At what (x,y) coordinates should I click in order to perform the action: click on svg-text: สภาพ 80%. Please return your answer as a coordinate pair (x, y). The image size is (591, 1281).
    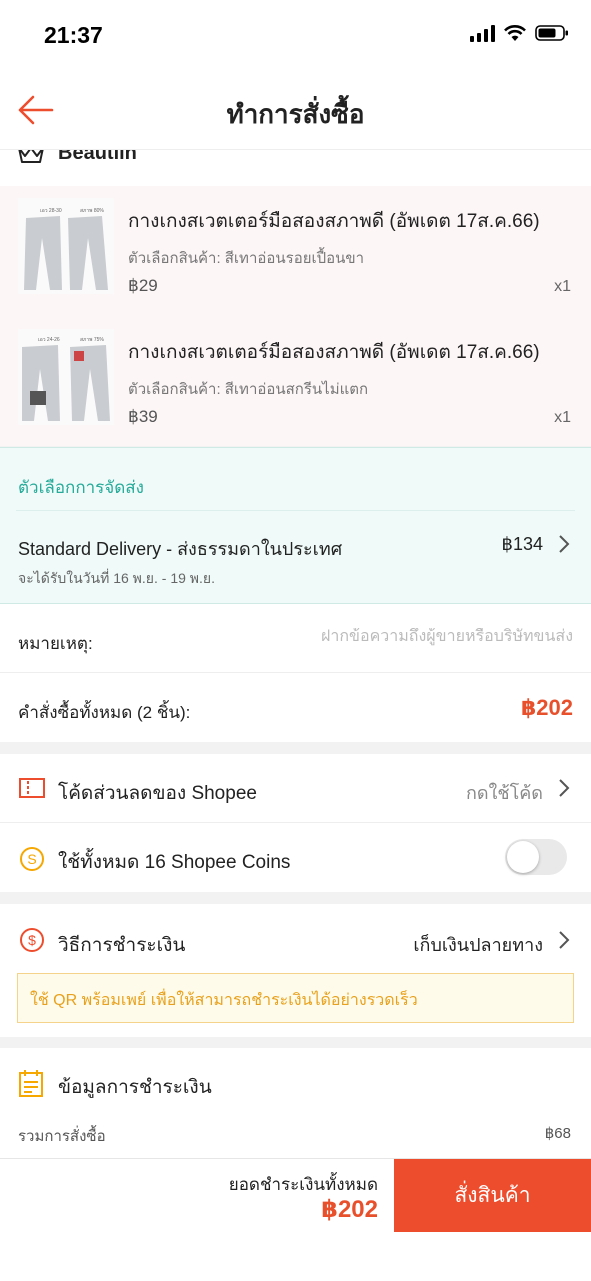
    Looking at the image, I should click on (92, 211).